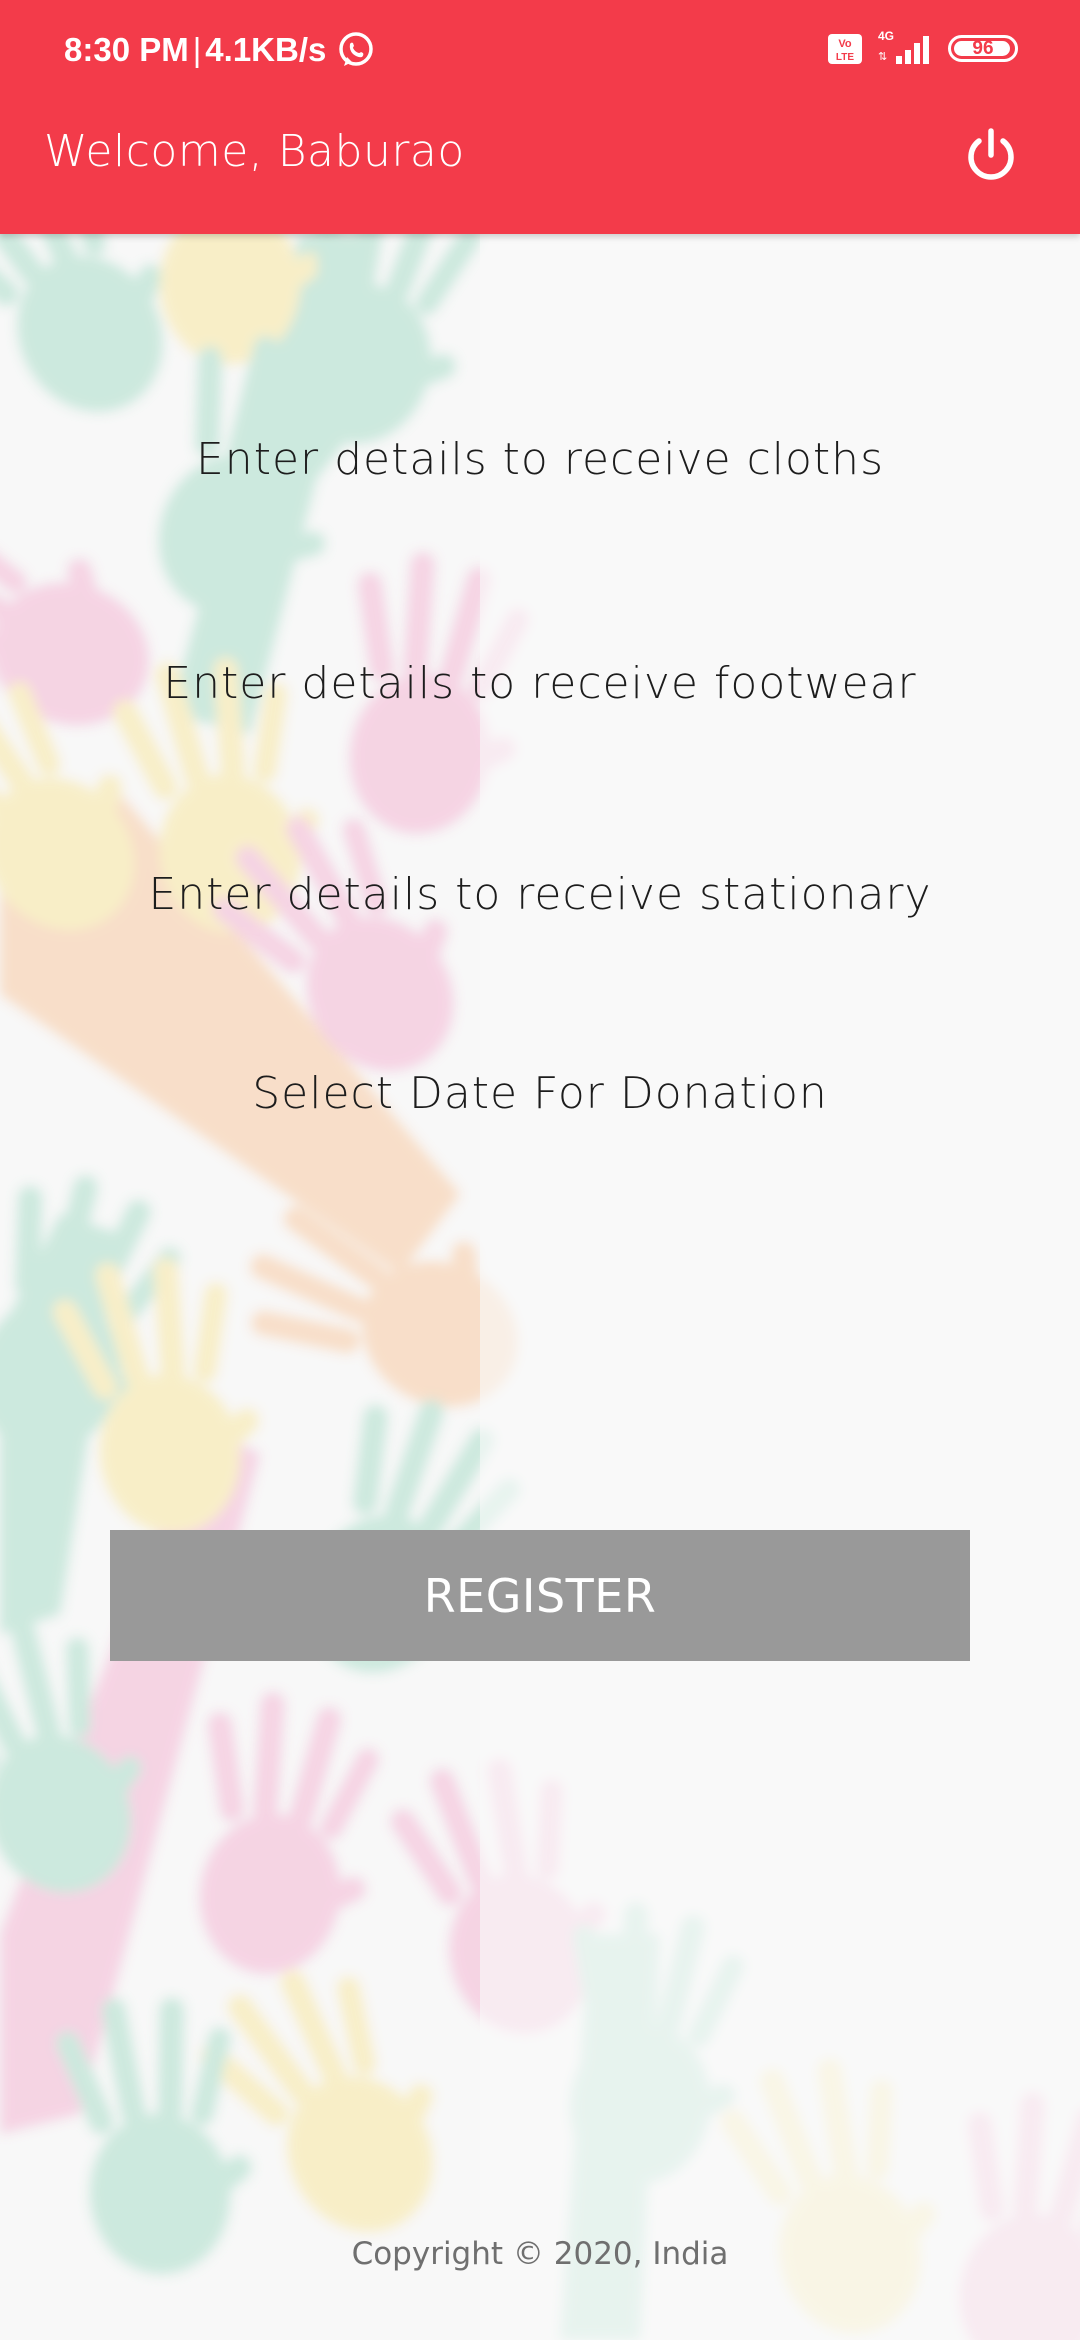 This screenshot has width=1080, height=2340. What do you see at coordinates (886, 36) in the screenshot?
I see `network-type: 4G` at bounding box center [886, 36].